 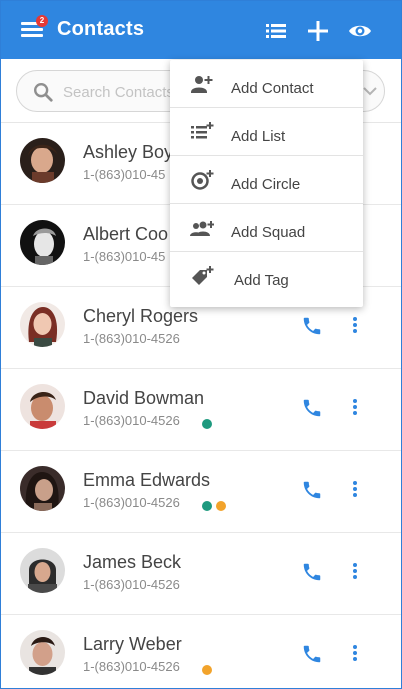 I want to click on menu-item-add-list: Add List, so click(x=266, y=132).